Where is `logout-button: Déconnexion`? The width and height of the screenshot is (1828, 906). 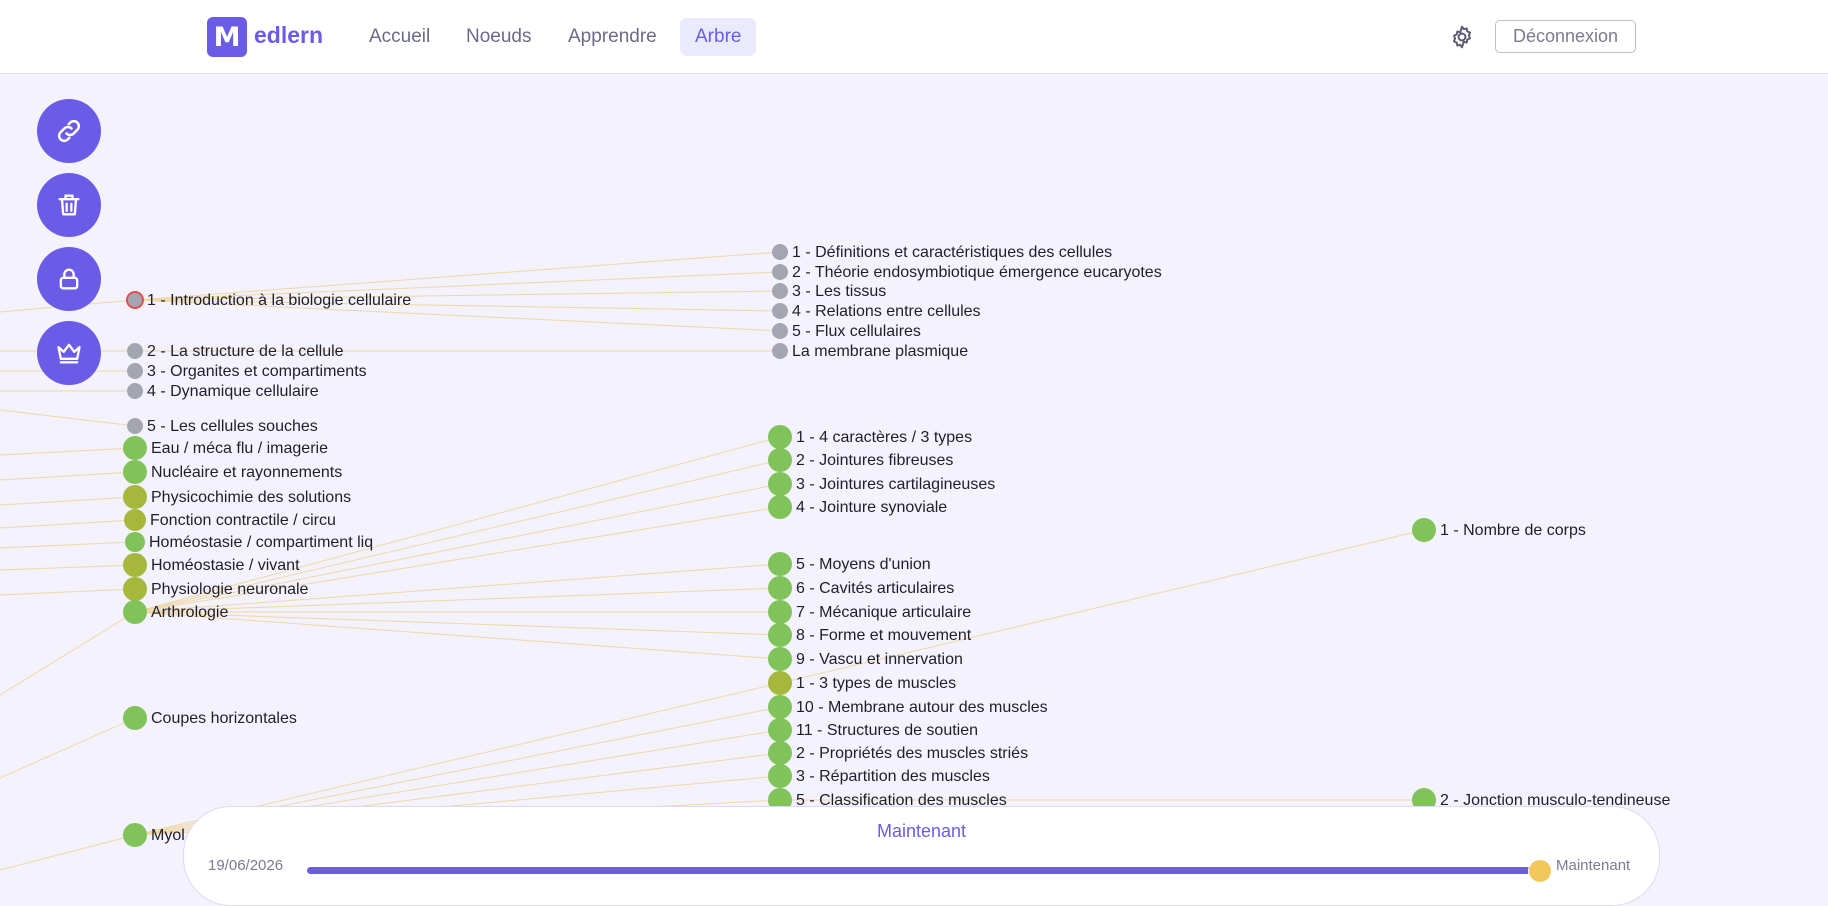 logout-button: Déconnexion is located at coordinates (1565, 36).